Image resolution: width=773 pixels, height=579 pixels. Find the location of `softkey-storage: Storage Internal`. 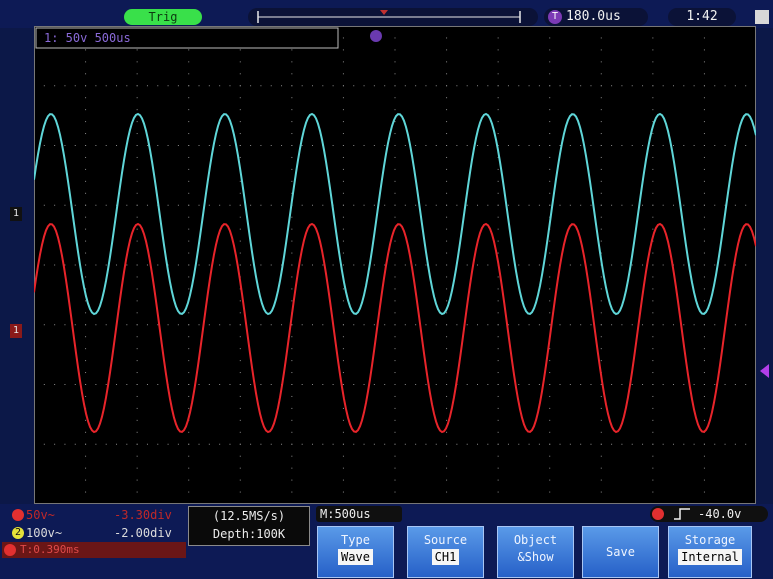

softkey-storage: Storage Internal is located at coordinates (710, 552).